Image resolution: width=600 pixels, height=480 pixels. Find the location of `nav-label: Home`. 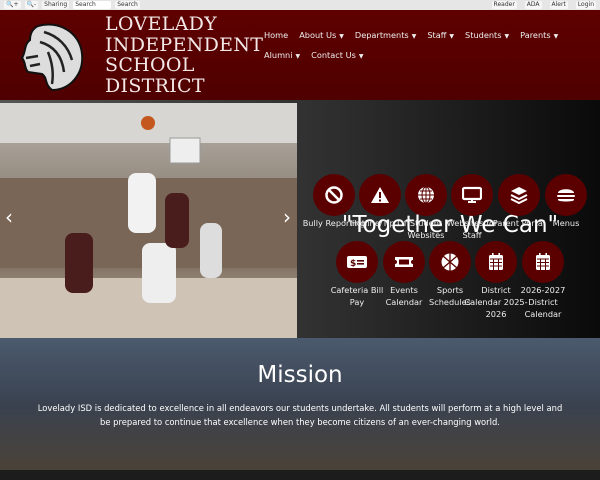

nav-label: Home is located at coordinates (276, 35).